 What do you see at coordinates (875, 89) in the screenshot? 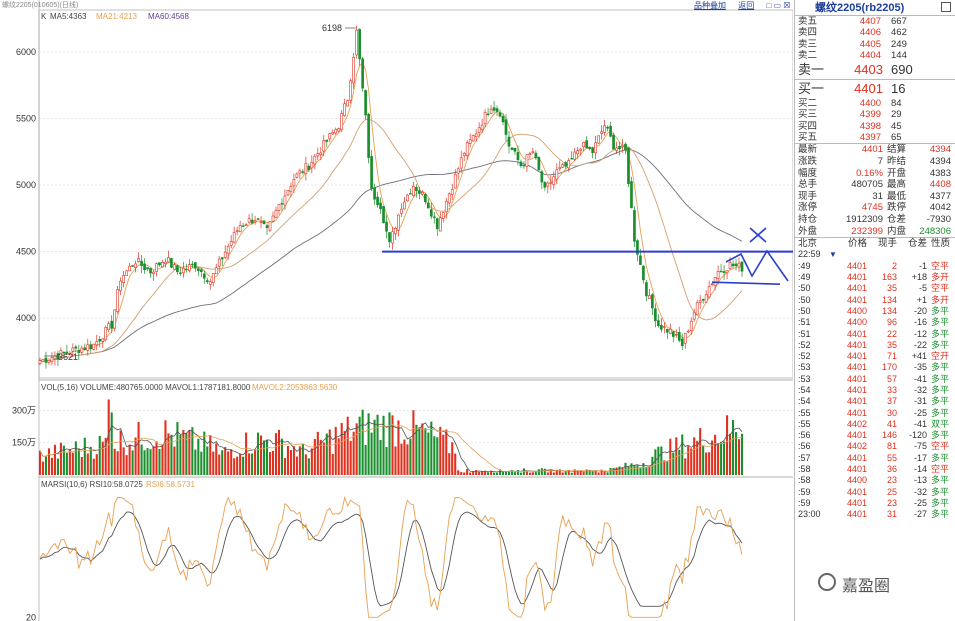
I see `best-bid-row: 买一 4401 16` at bounding box center [875, 89].